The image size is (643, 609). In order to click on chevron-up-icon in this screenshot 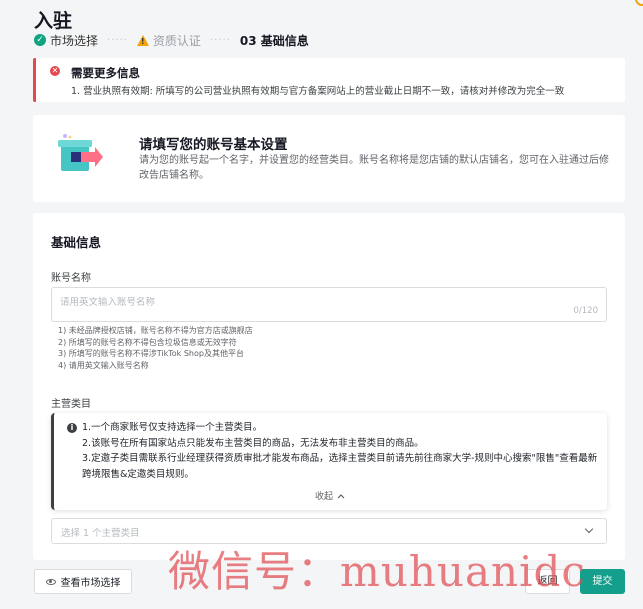, I will do `click(341, 495)`.